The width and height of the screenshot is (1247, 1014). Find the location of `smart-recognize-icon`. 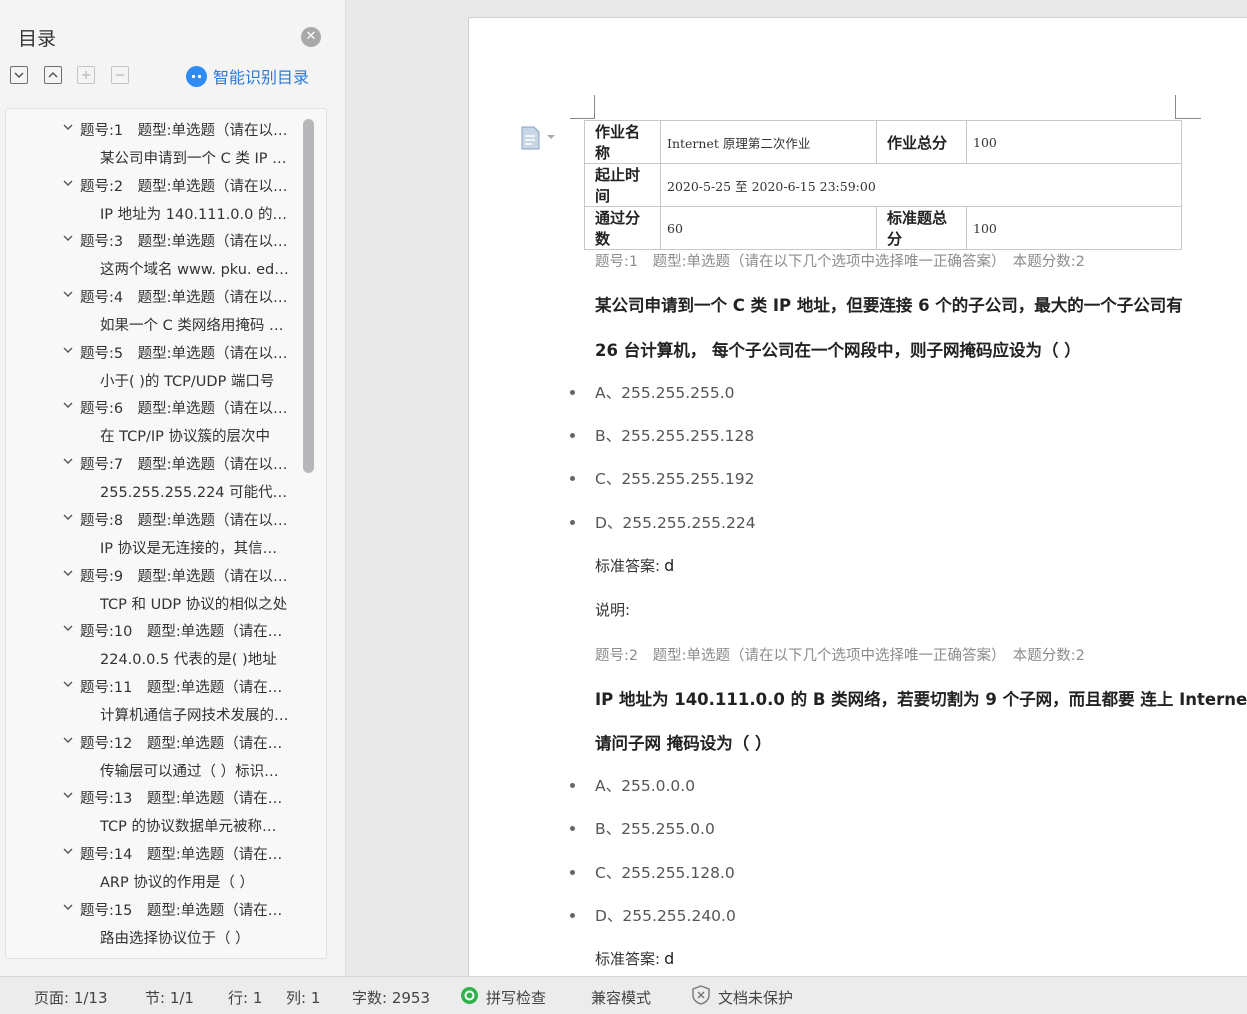

smart-recognize-icon is located at coordinates (196, 76).